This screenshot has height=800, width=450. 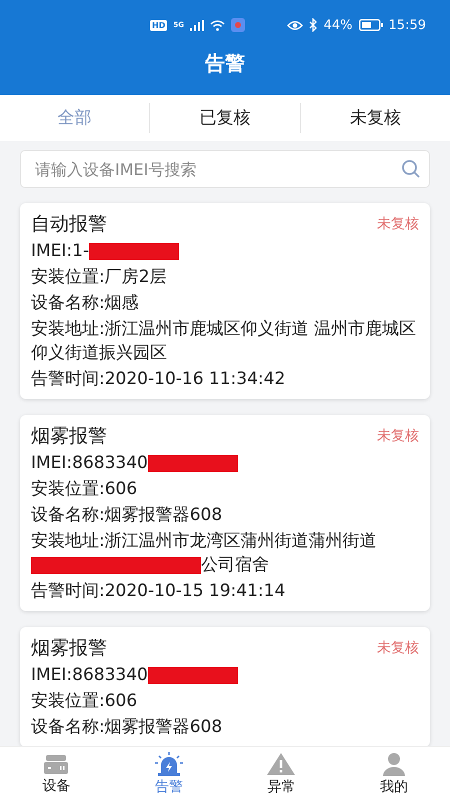 I want to click on alarm-detail: 告警时间:2020-10-16 11:34:42, so click(x=158, y=379).